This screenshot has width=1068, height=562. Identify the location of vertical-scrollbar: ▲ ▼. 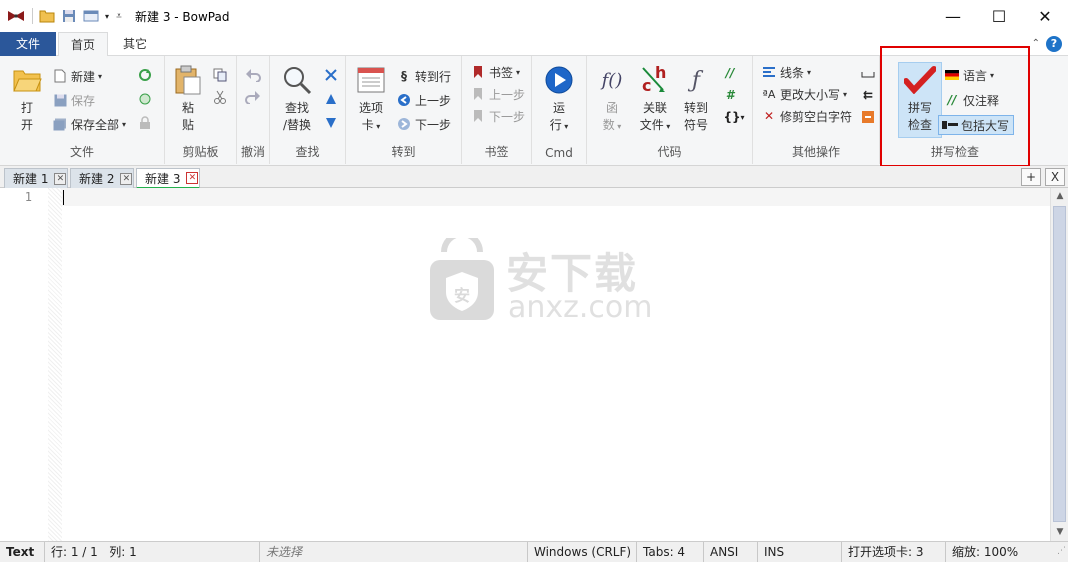
(1059, 364).